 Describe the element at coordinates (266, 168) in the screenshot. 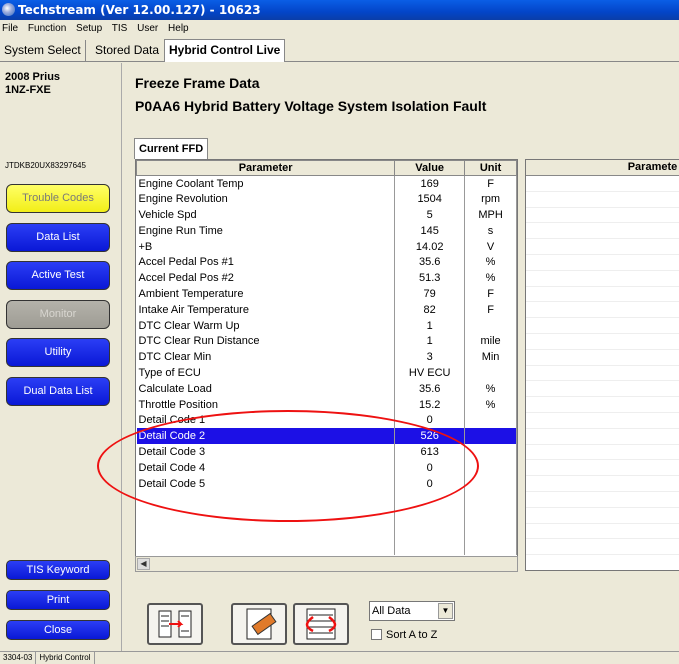

I see `column-header-parameter: Parameter` at that location.